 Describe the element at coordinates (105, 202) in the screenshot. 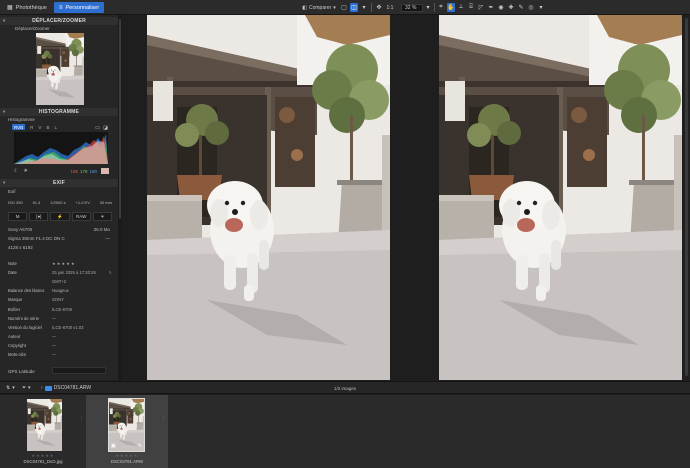

I see `focal-length: 30 mm` at that location.